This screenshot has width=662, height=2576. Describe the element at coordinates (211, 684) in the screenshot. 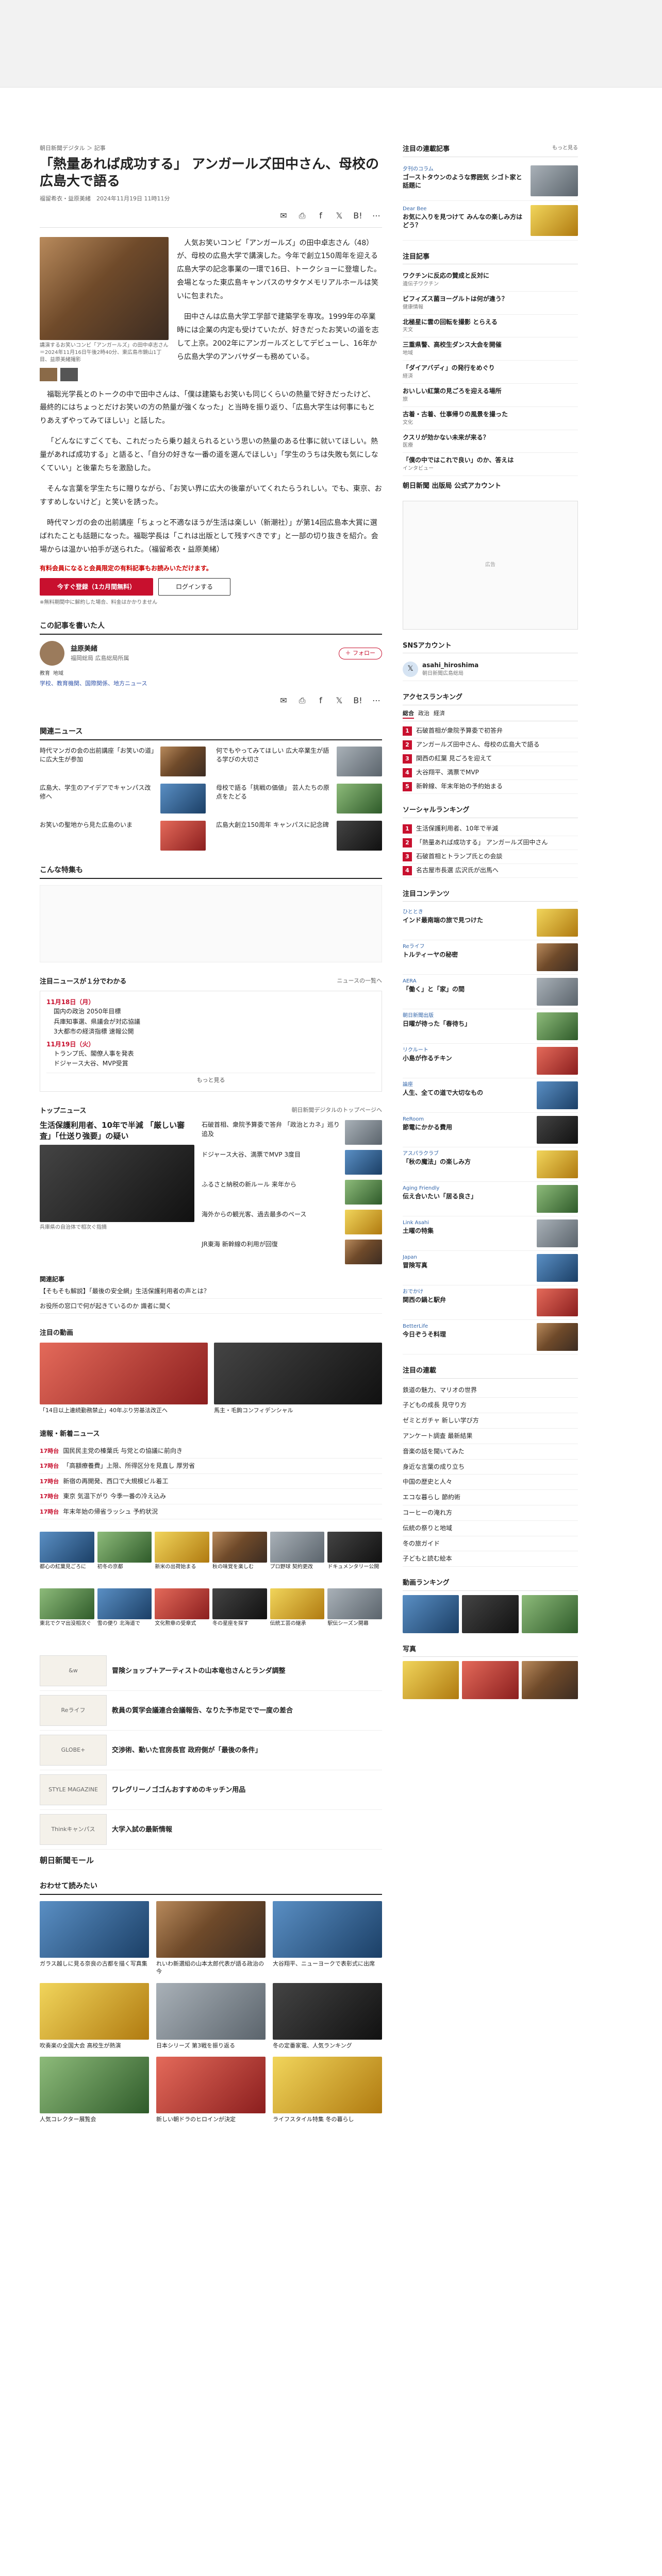

I see `writer-tag-line: 学校、教育機関、国際関係、地方ニュース` at that location.